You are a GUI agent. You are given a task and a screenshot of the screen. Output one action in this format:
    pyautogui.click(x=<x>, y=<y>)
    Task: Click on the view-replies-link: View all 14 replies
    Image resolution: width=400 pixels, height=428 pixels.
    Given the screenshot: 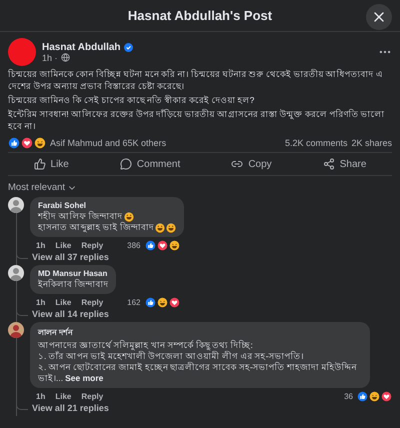 What is the action you would take?
    pyautogui.click(x=70, y=315)
    